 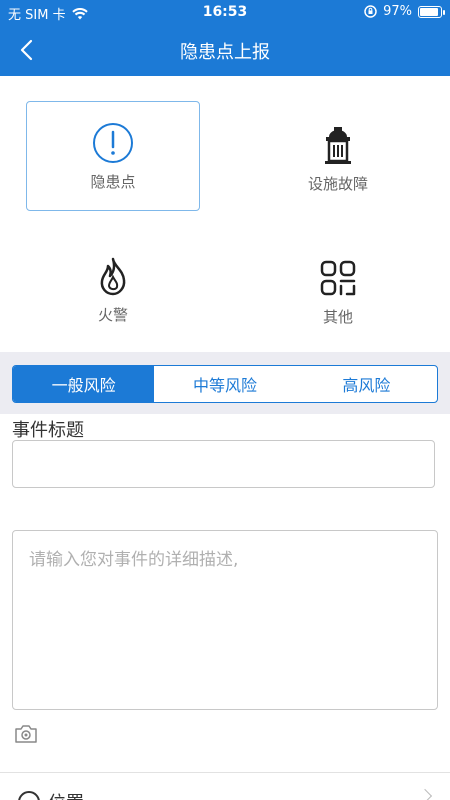 I want to click on category-facility-fault: 设施故障, so click(x=338, y=158).